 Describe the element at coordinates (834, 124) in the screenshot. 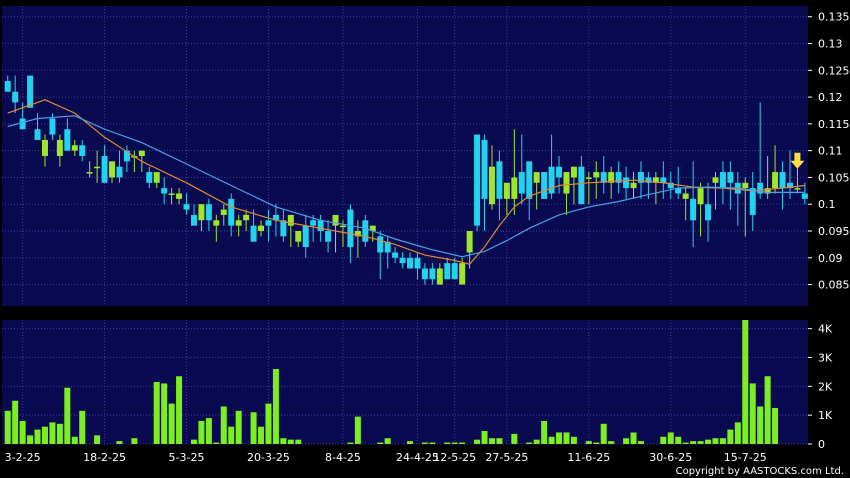

I see `price-tick-label: 0.115` at that location.